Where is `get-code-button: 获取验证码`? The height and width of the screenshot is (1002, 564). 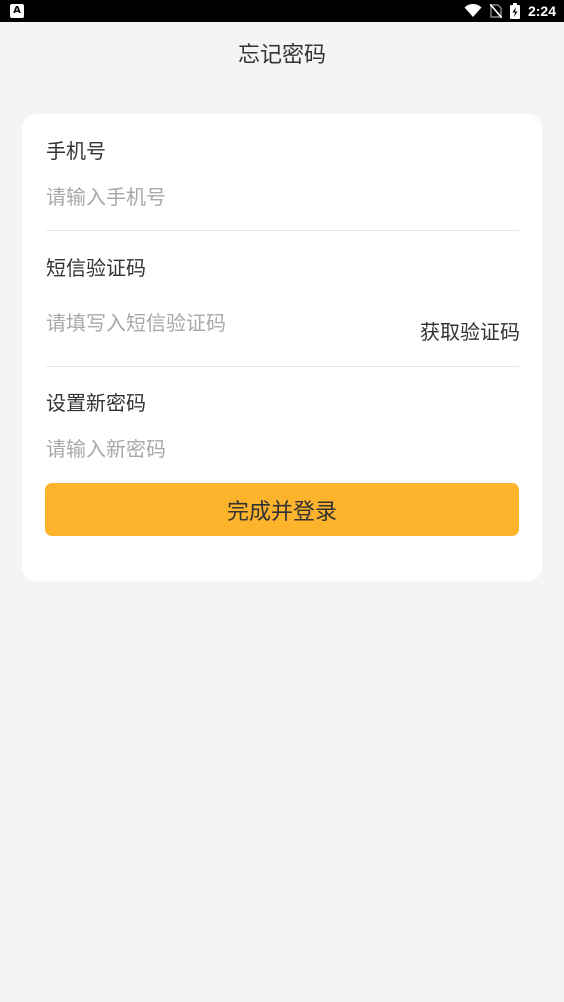
get-code-button: 获取验证码 is located at coordinates (470, 332).